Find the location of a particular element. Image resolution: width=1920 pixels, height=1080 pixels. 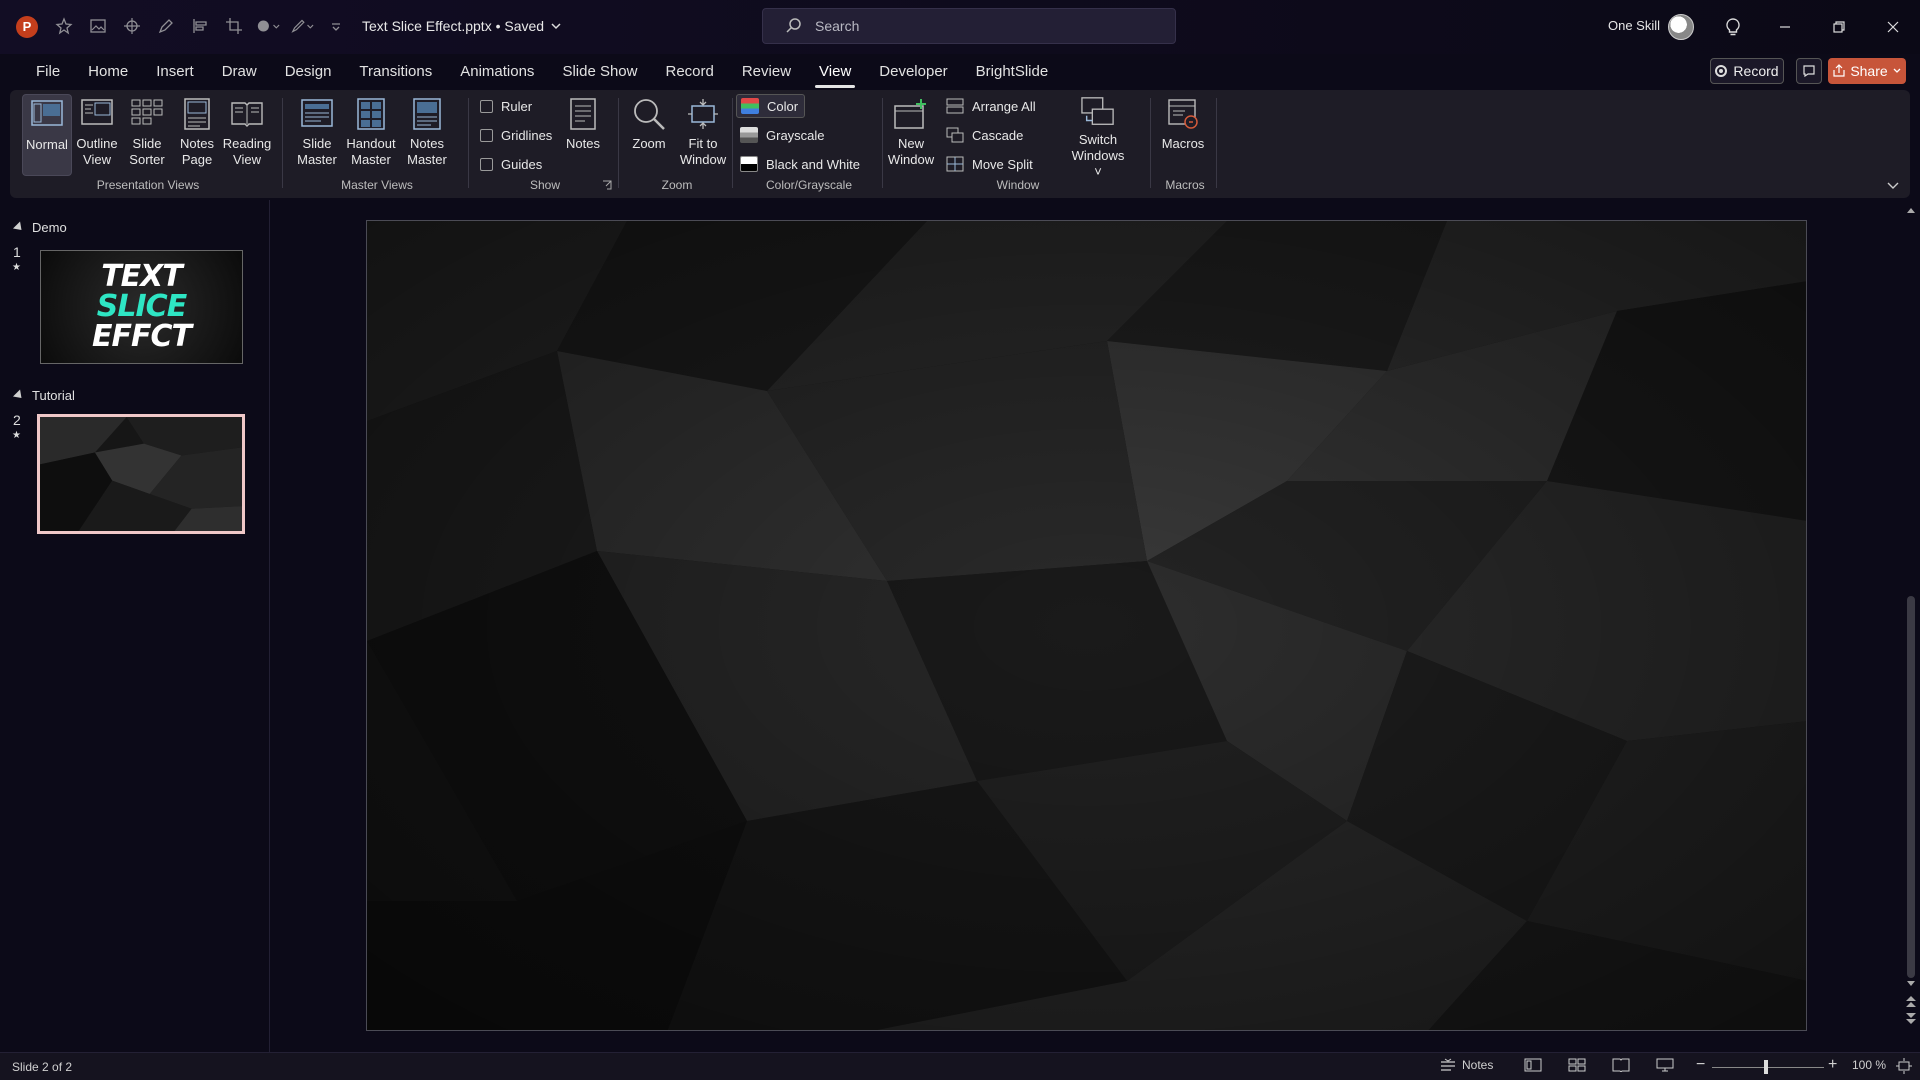

tab-slide-show: Slide Show is located at coordinates (599, 72).